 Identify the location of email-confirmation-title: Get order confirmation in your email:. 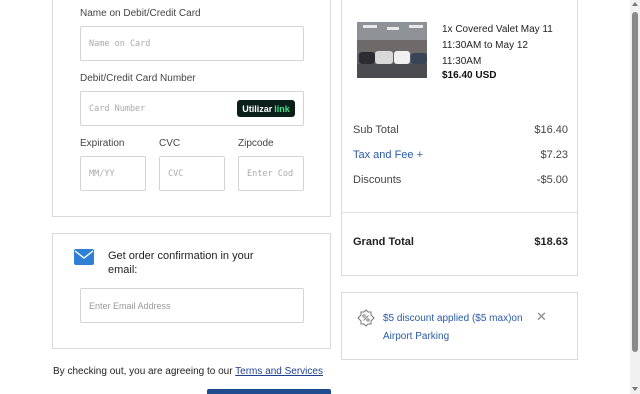
(181, 263).